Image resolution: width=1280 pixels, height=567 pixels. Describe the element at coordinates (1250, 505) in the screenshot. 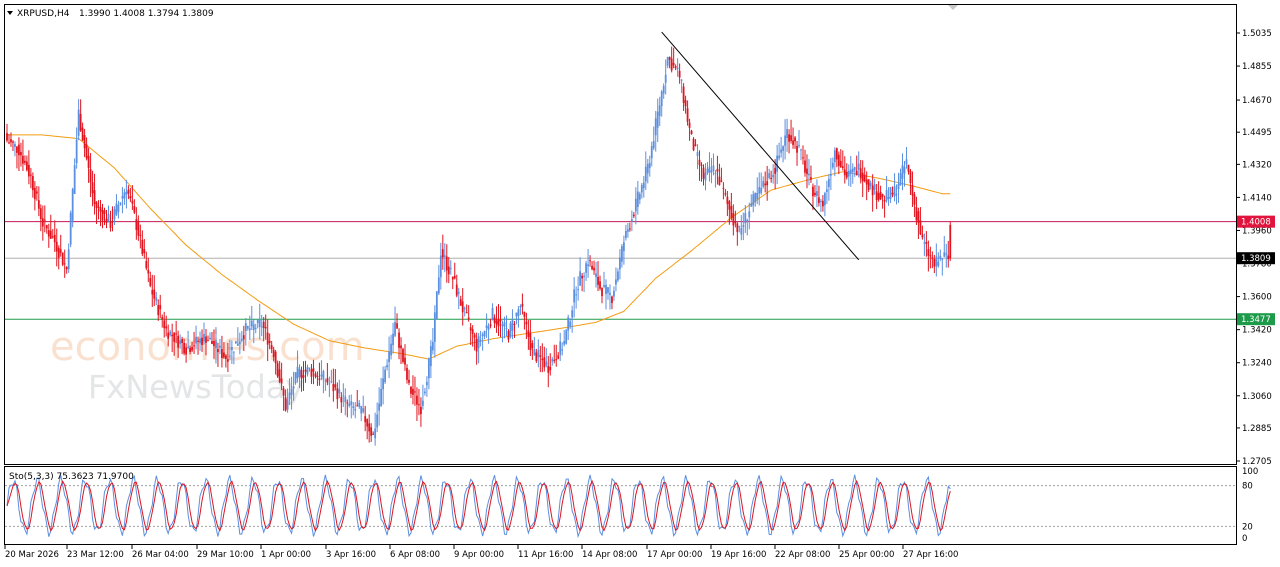

I see `stochastic-axis: 100 80 20 0` at that location.